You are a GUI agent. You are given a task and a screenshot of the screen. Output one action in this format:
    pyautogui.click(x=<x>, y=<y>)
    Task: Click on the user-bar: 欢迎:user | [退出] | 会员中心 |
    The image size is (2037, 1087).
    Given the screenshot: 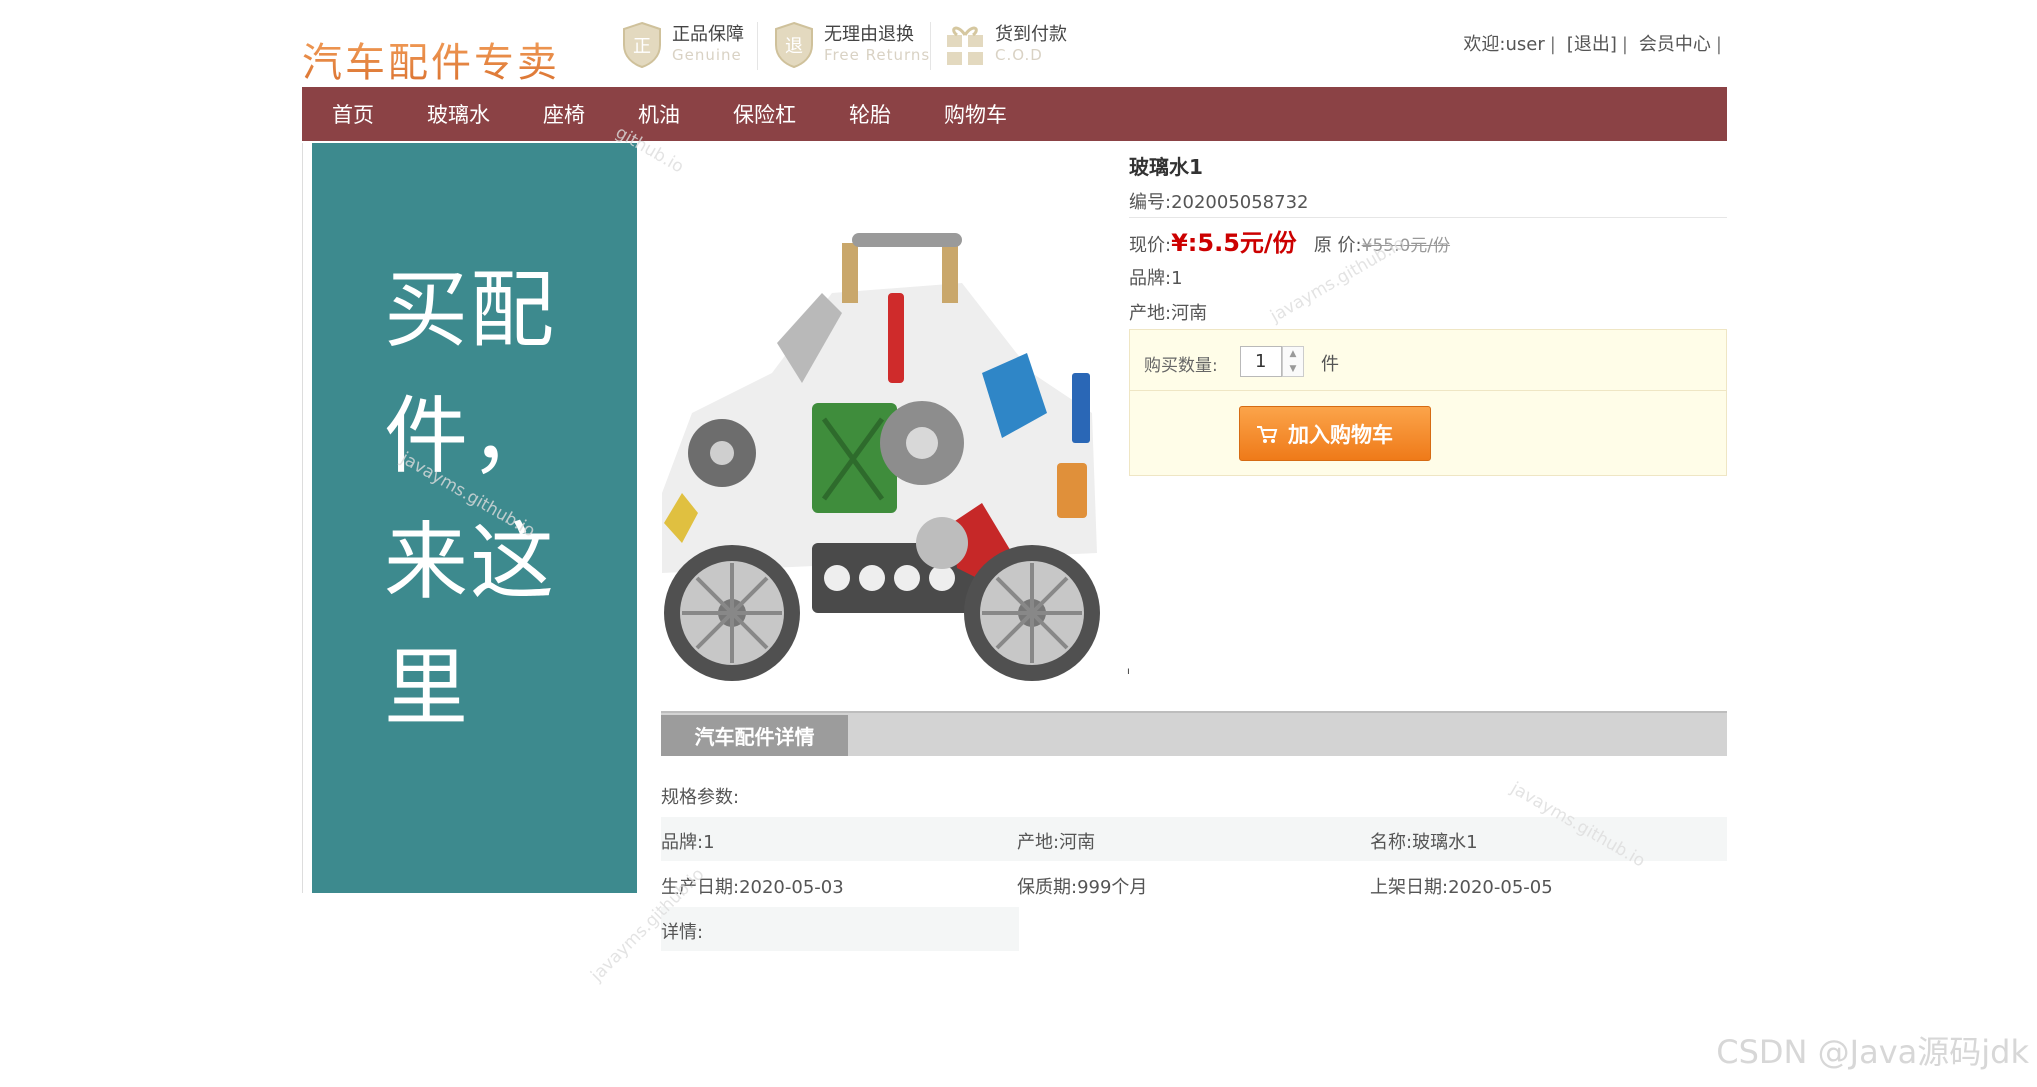 What is the action you would take?
    pyautogui.click(x=1592, y=43)
    